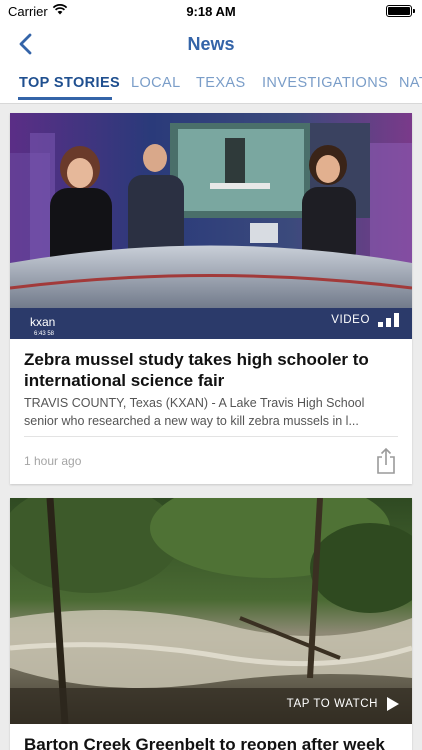  What do you see at coordinates (393, 704) in the screenshot?
I see `play-icon` at bounding box center [393, 704].